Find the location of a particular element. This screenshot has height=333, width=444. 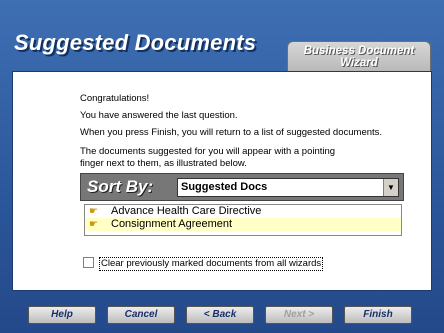

document-name: Advance Health Care Directive is located at coordinates (186, 211).